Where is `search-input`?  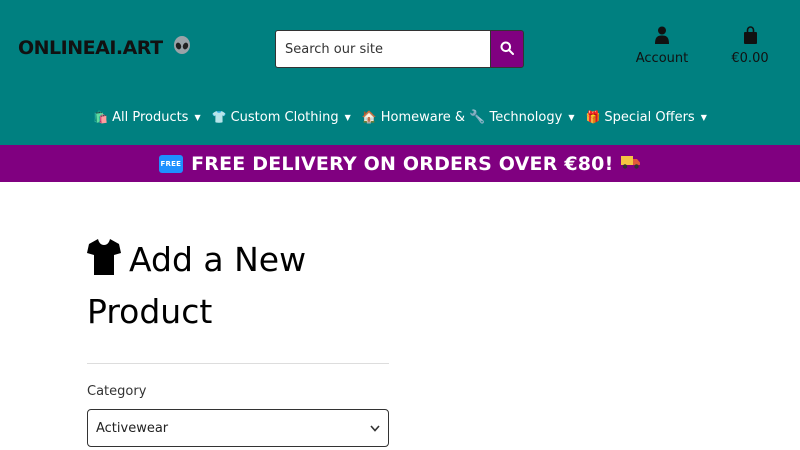 search-input is located at coordinates (383, 49).